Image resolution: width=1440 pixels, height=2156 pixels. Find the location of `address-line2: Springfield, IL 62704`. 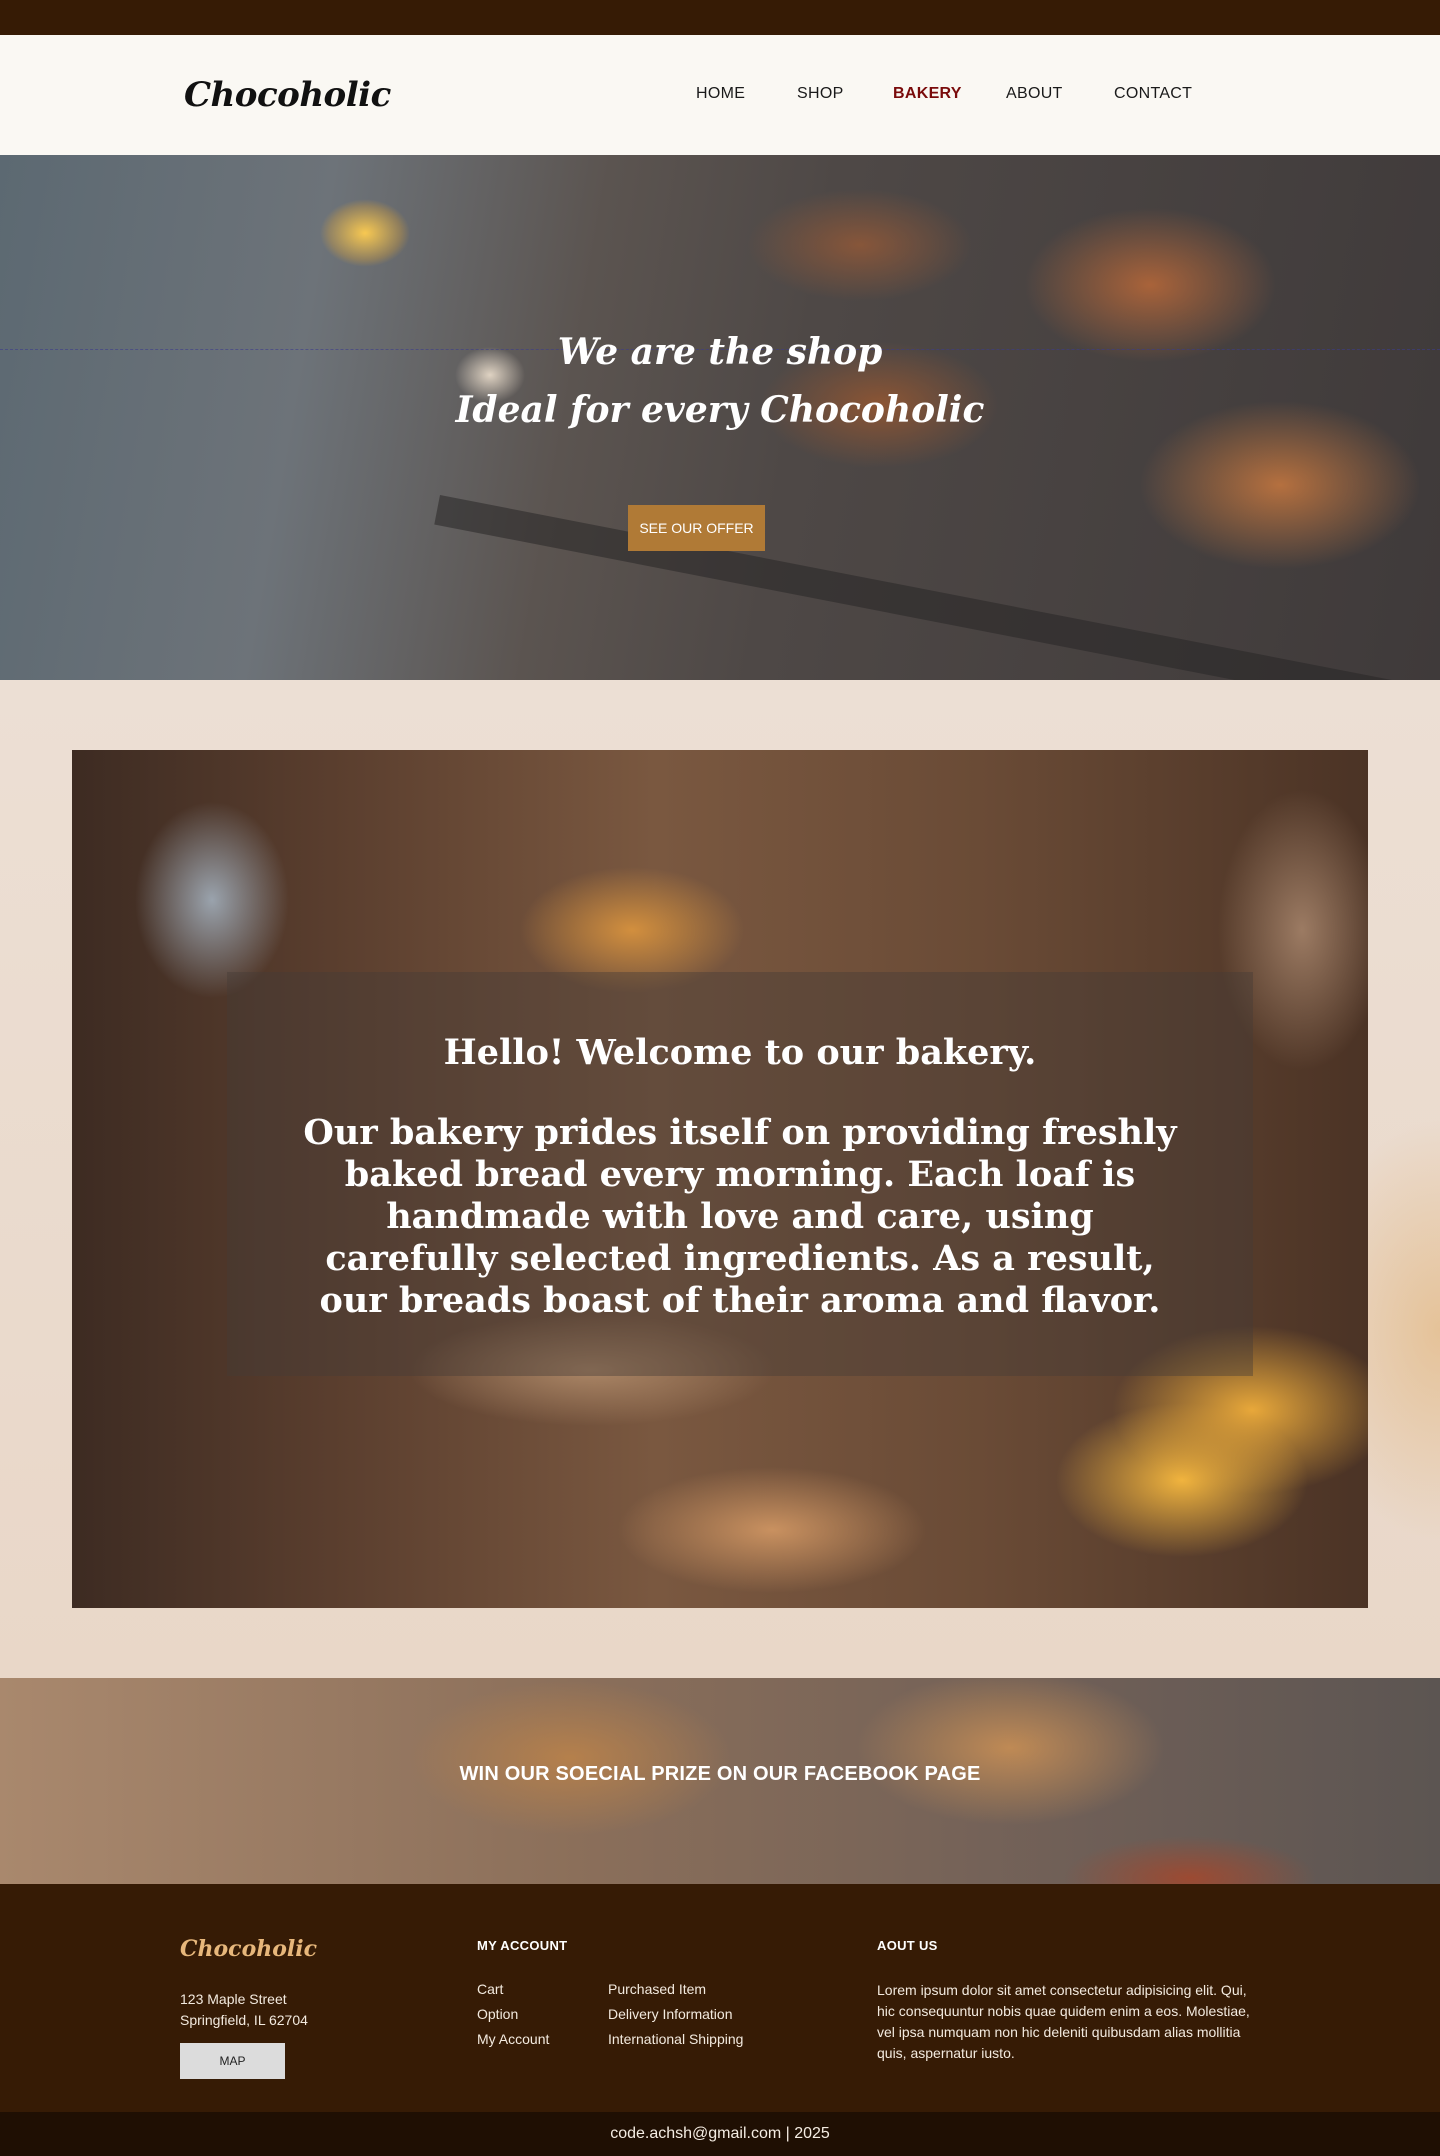

address-line2: Springfield, IL 62704 is located at coordinates (244, 2020).